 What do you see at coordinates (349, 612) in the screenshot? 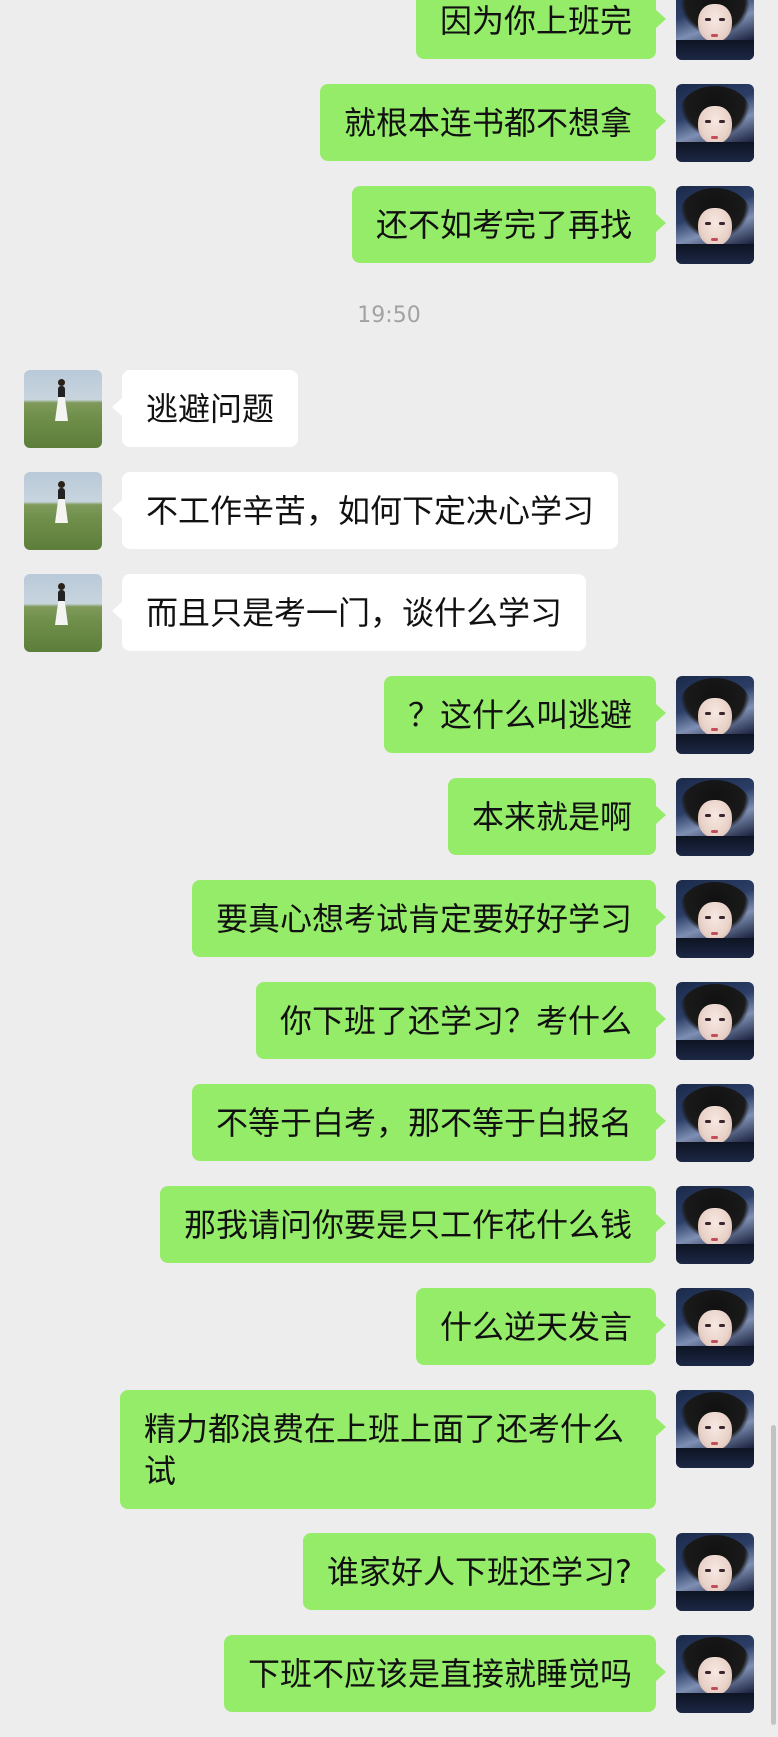
I see `message-bubble: 而且只是考一门，谈什么学习` at bounding box center [349, 612].